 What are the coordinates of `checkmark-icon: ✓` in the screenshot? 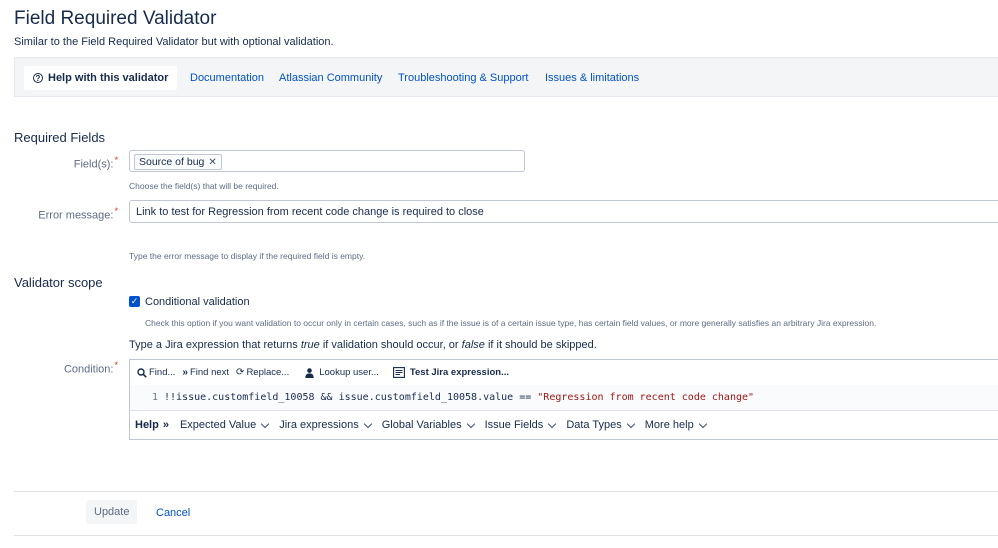 It's located at (134, 301).